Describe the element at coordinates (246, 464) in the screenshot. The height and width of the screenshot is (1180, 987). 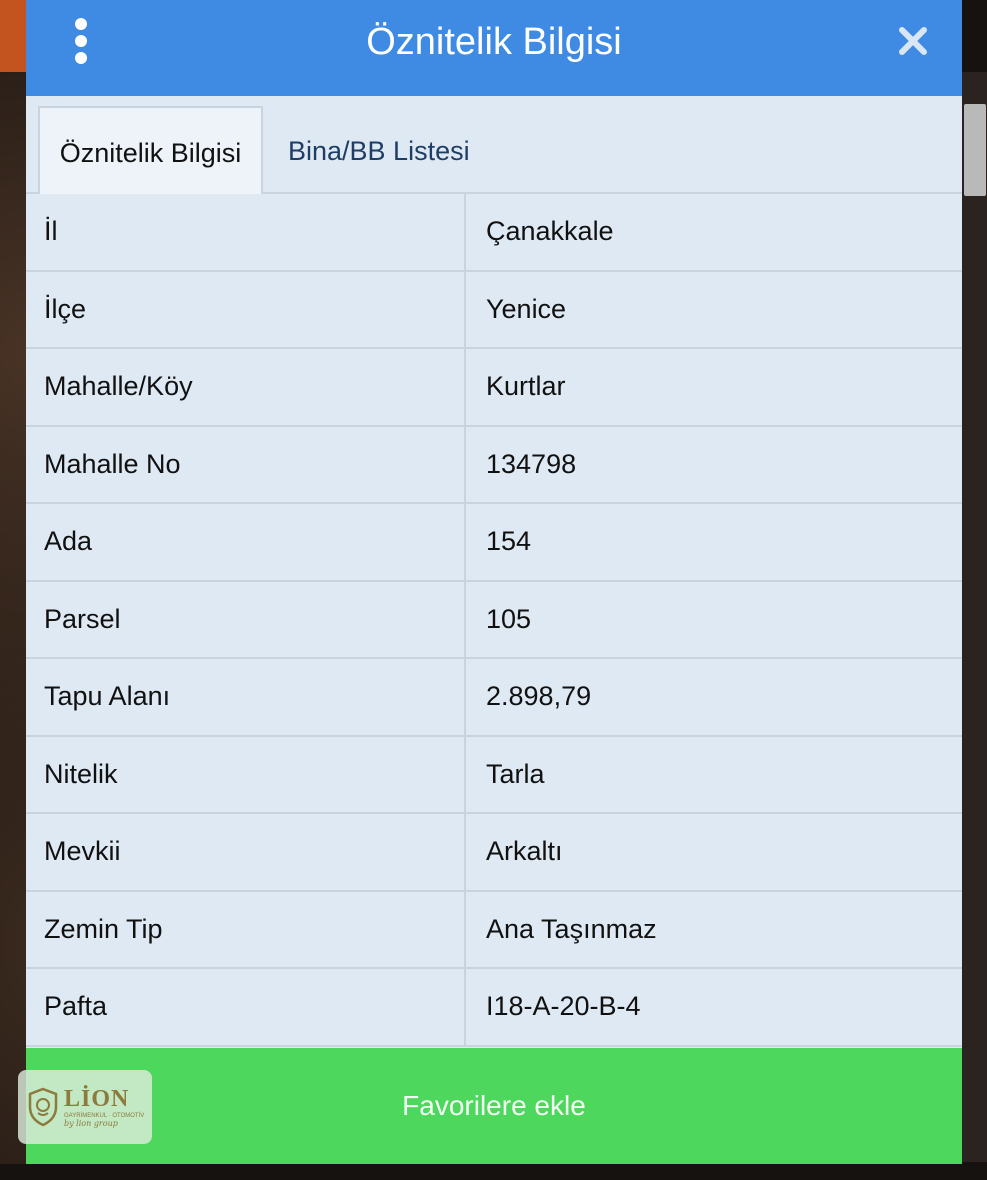
I see `attribute-key: Mahalle No` at that location.